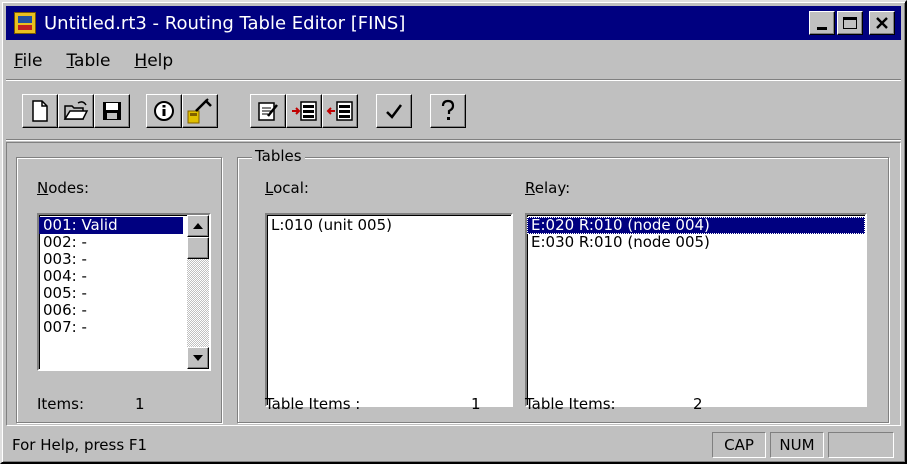 This screenshot has height=464, width=907. Describe the element at coordinates (739, 445) in the screenshot. I see `cap-indicator: CAP` at that location.